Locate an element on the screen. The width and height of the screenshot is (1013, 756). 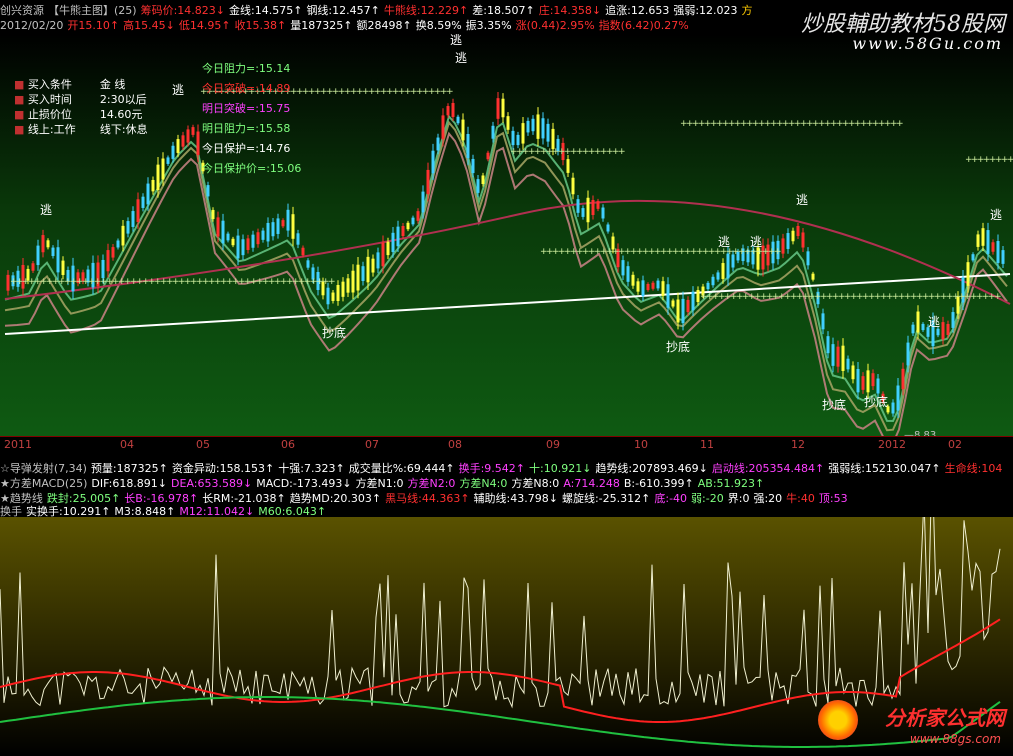
info-field: 追涨:12.653 is located at coordinates (637, 10).